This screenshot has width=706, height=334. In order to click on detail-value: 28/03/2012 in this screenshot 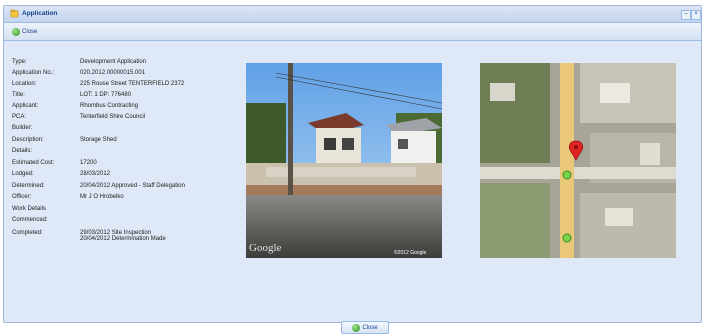, I will do `click(160, 174)`.